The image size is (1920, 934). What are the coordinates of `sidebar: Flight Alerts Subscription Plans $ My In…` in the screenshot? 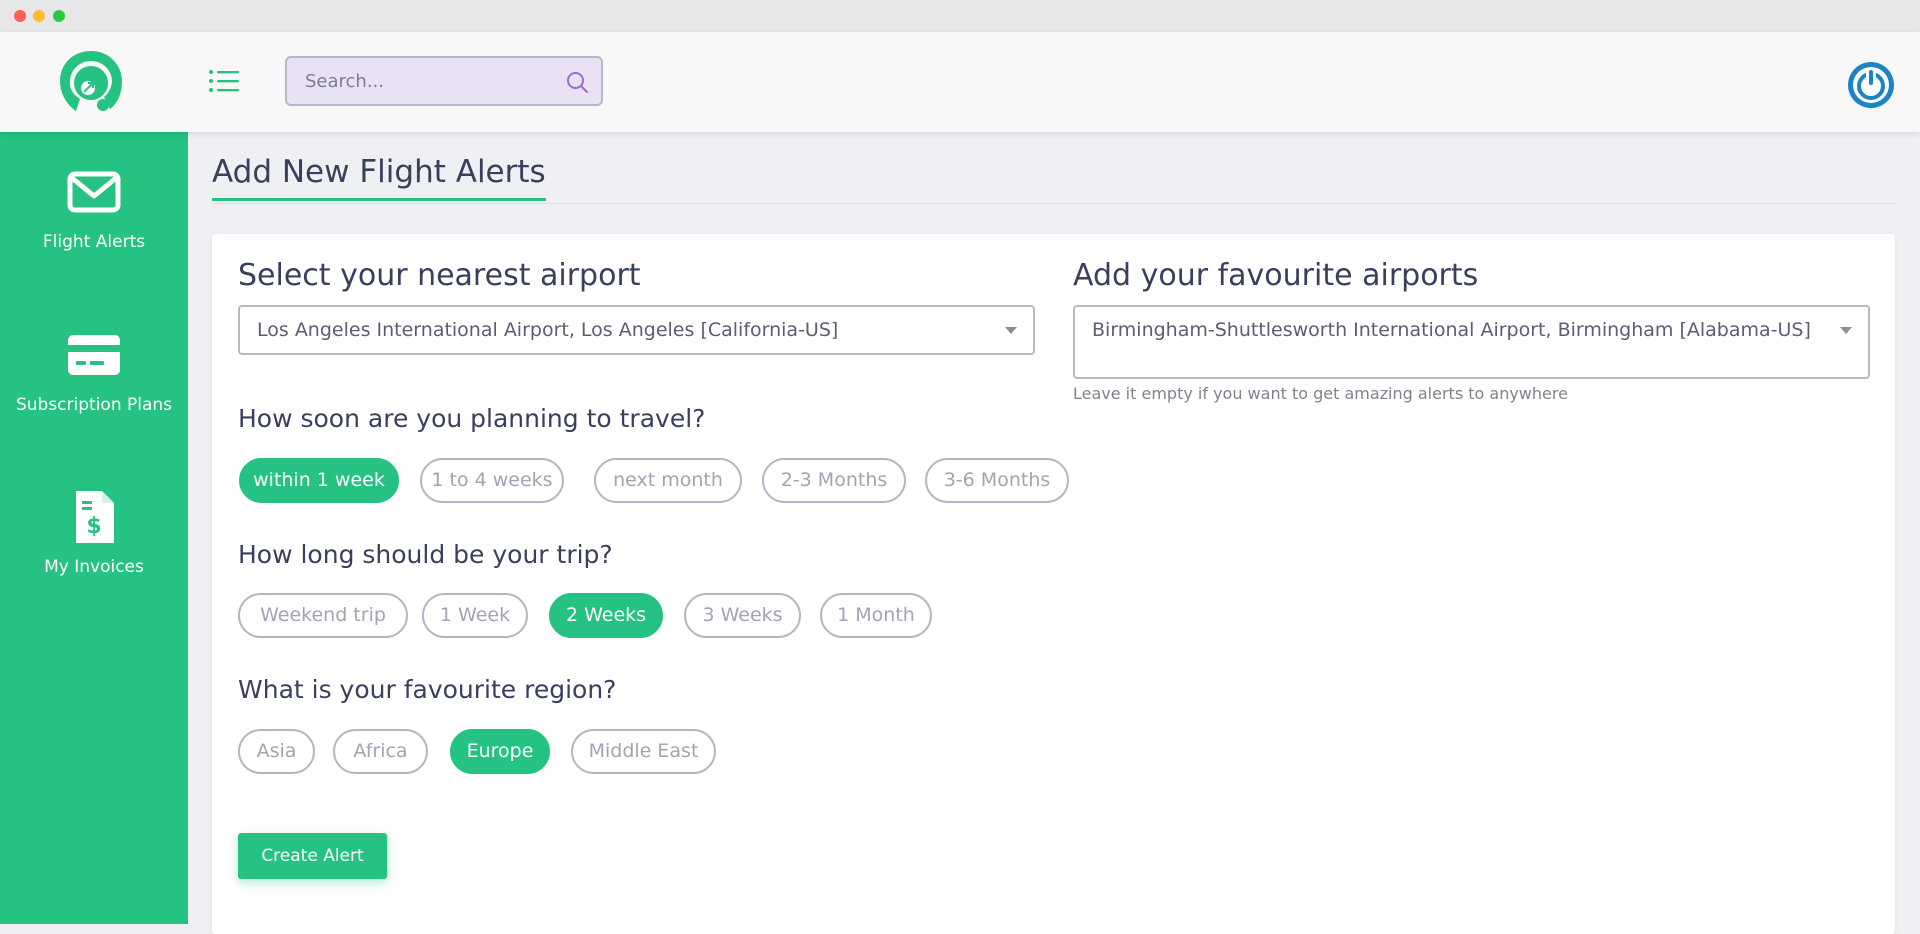 It's located at (94, 528).